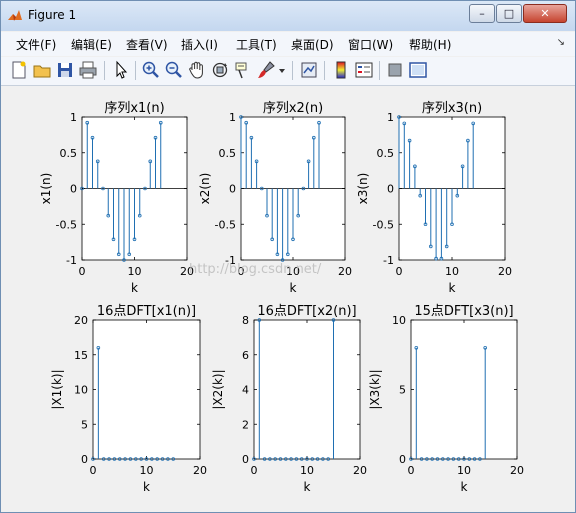 This screenshot has height=513, width=576. I want to click on pointer-icon, so click(121, 70).